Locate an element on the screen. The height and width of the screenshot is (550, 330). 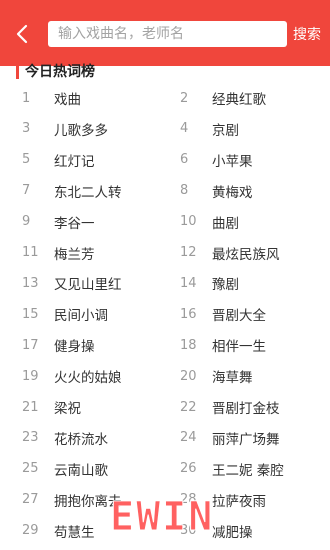
hot-word-rank: 19 is located at coordinates (30, 376).